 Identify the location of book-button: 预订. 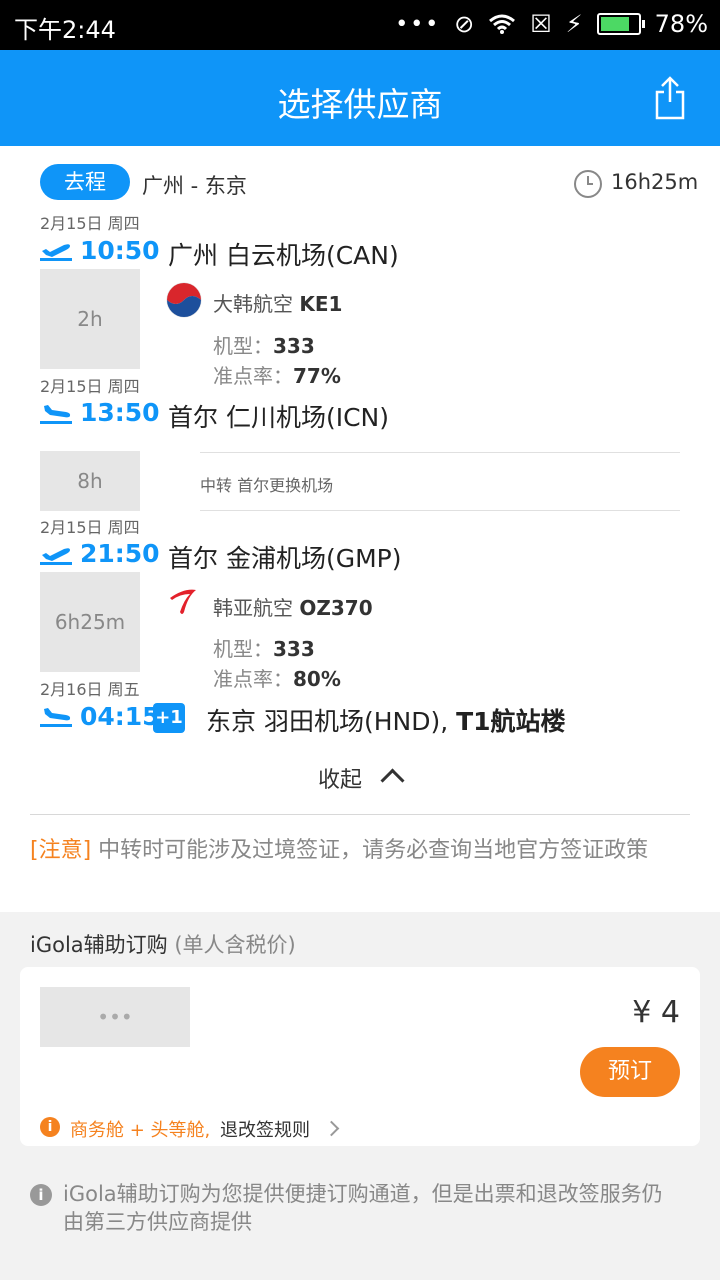
(630, 1072).